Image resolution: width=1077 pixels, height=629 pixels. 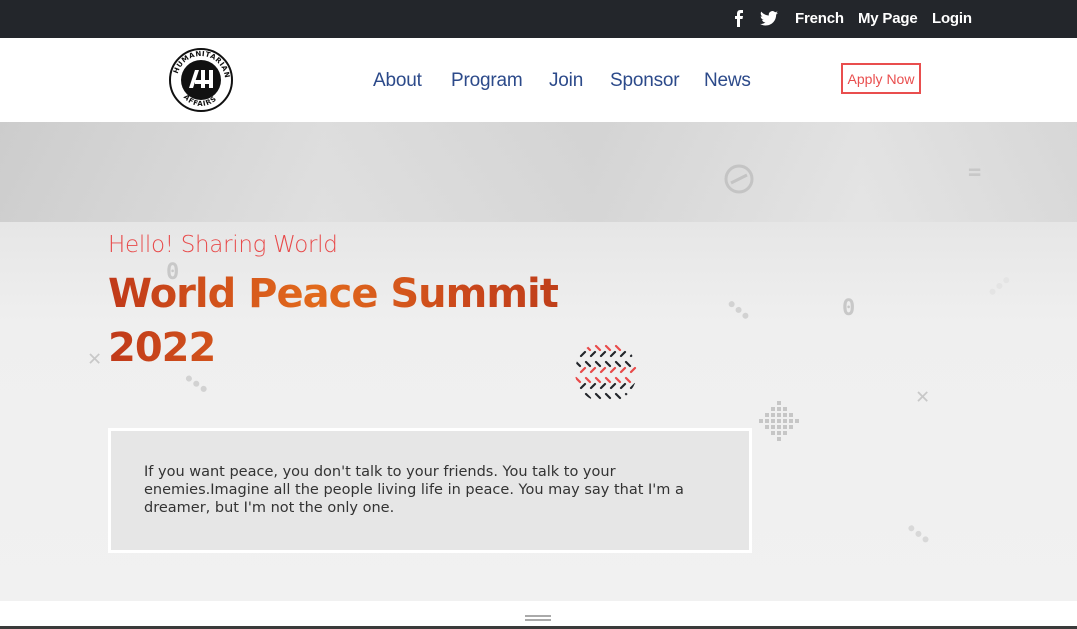 What do you see at coordinates (849, 308) in the screenshot?
I see `decorative-zero: 0` at bounding box center [849, 308].